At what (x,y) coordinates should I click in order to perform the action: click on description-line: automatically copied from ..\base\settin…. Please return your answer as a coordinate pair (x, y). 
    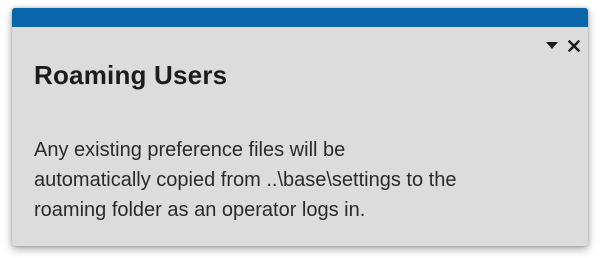
    Looking at the image, I should click on (245, 180).